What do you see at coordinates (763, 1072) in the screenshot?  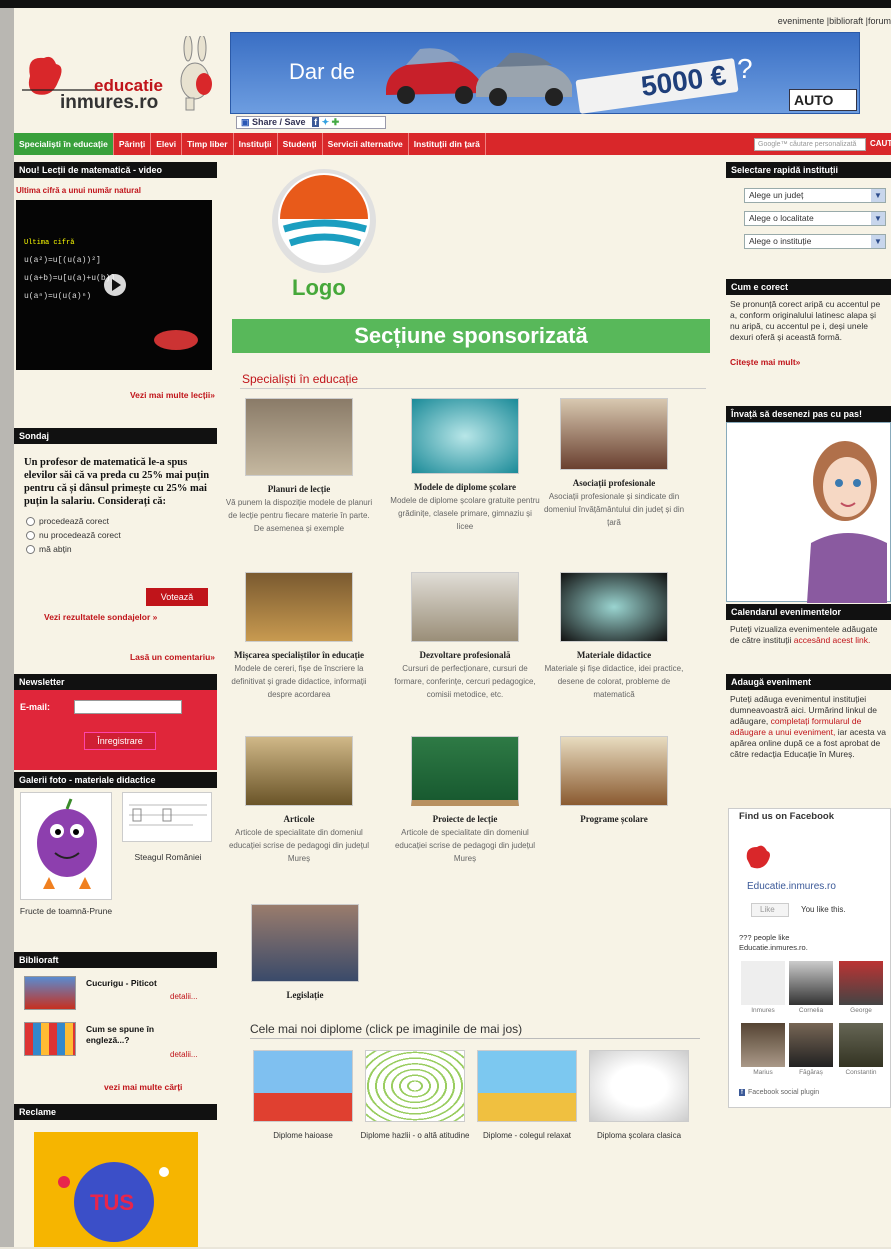 I see `fb-person-name: Marius` at bounding box center [763, 1072].